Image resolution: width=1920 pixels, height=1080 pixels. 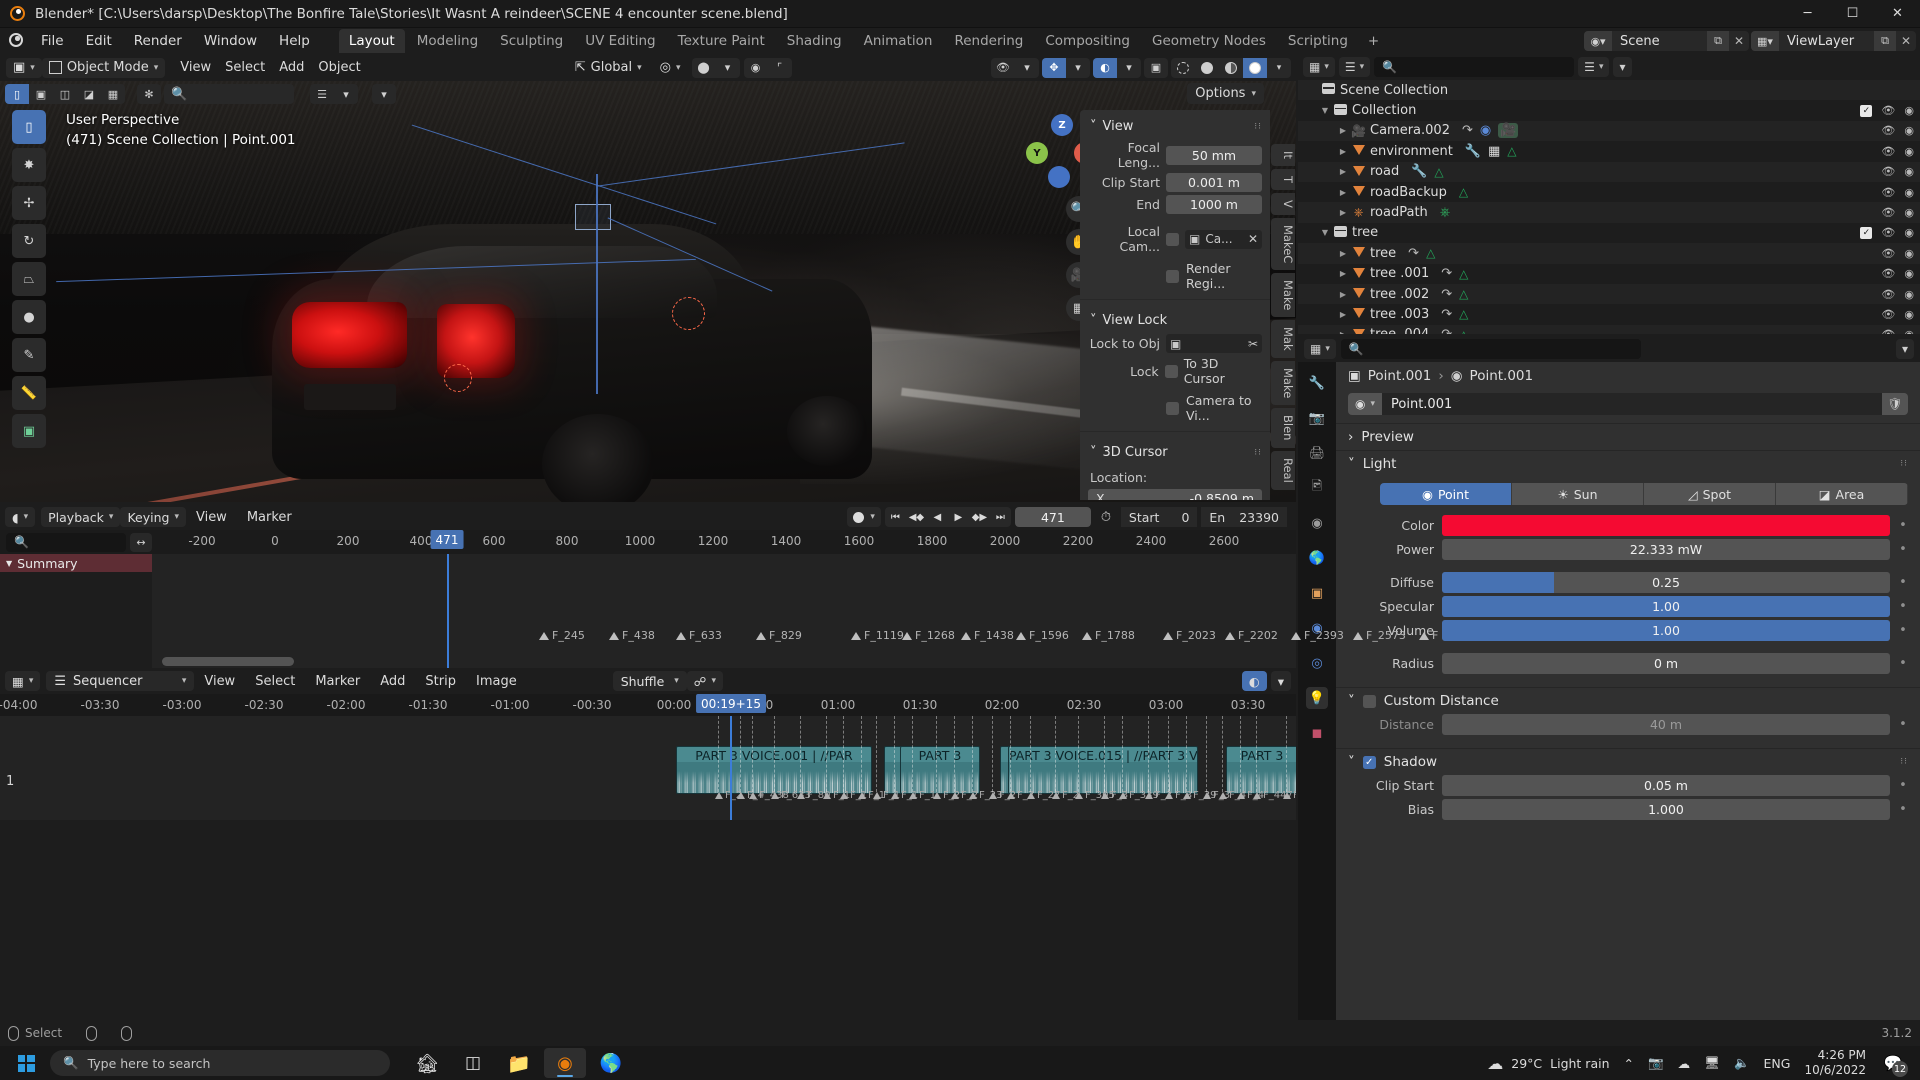 What do you see at coordinates (1656, 1063) in the screenshot?
I see `tray-camera-icon: 📷` at bounding box center [1656, 1063].